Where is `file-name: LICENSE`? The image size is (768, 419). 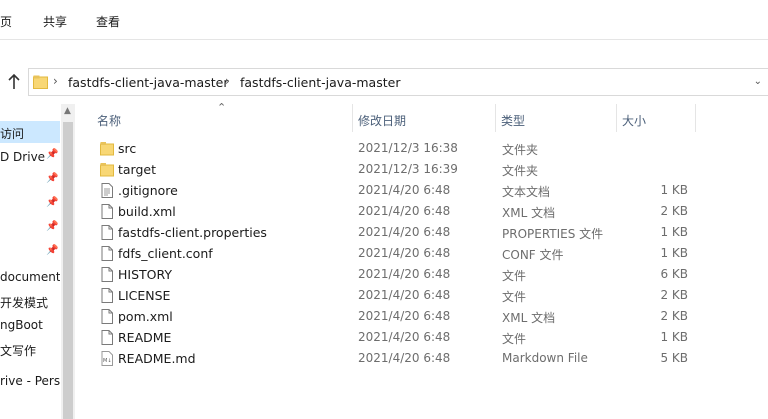
file-name: LICENSE is located at coordinates (144, 295).